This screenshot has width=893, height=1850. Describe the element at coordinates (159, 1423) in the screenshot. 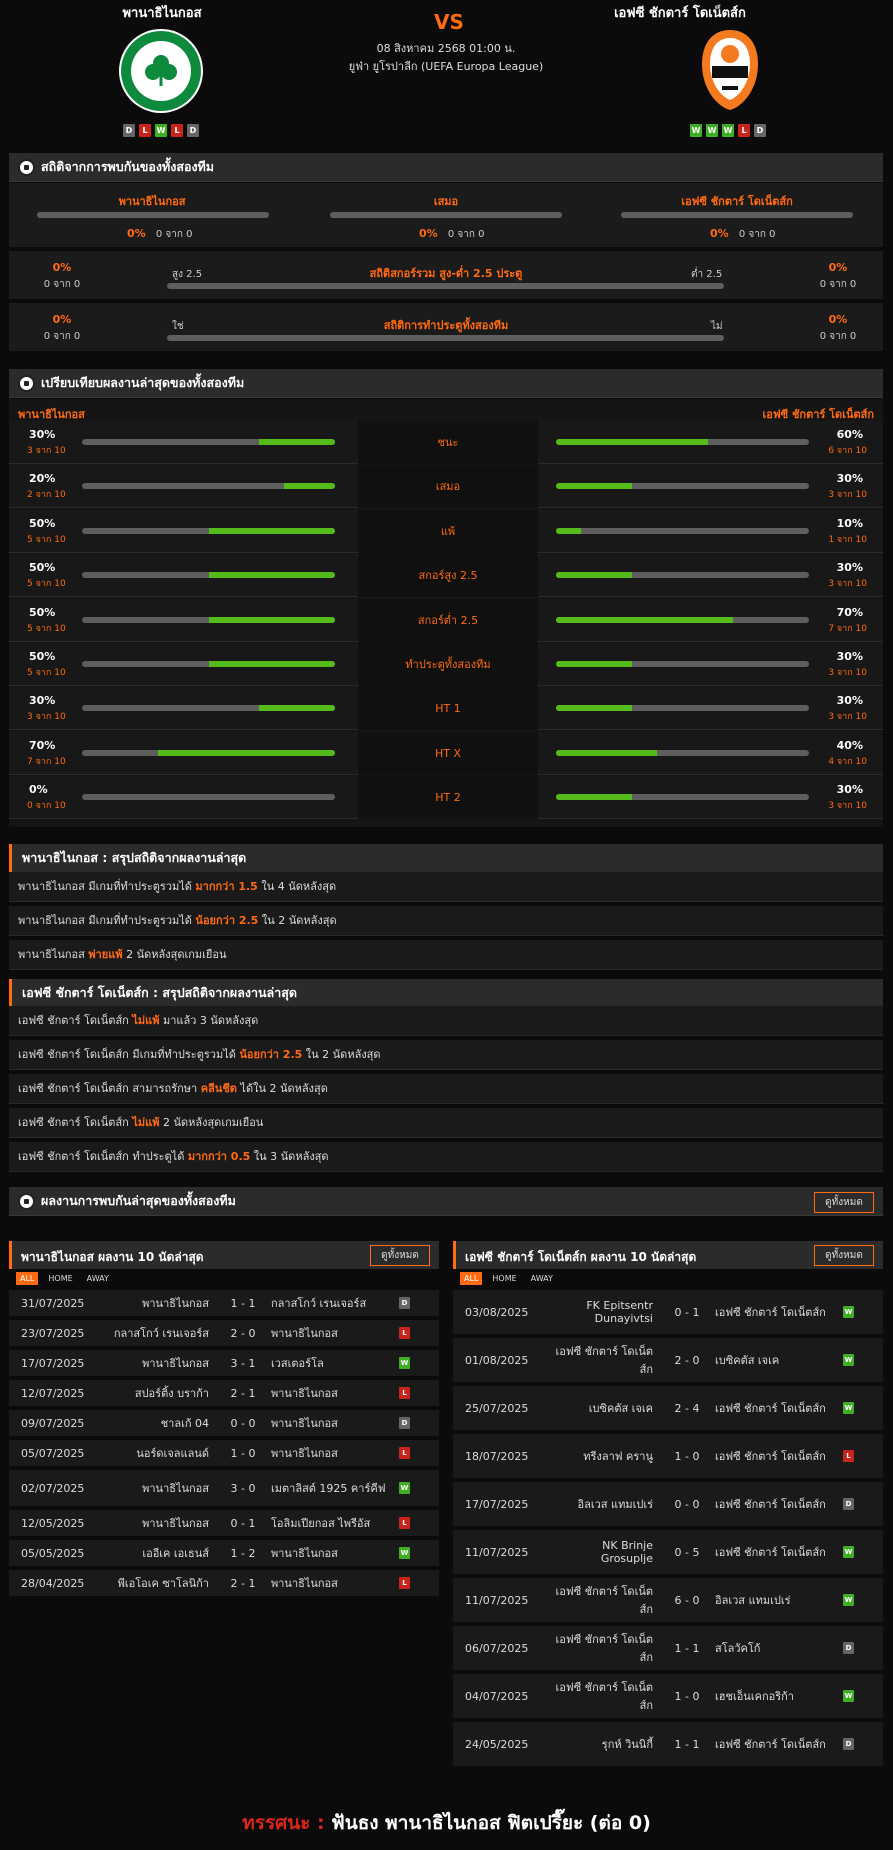

I see `match-home-team: ชาลเก้ 04` at that location.